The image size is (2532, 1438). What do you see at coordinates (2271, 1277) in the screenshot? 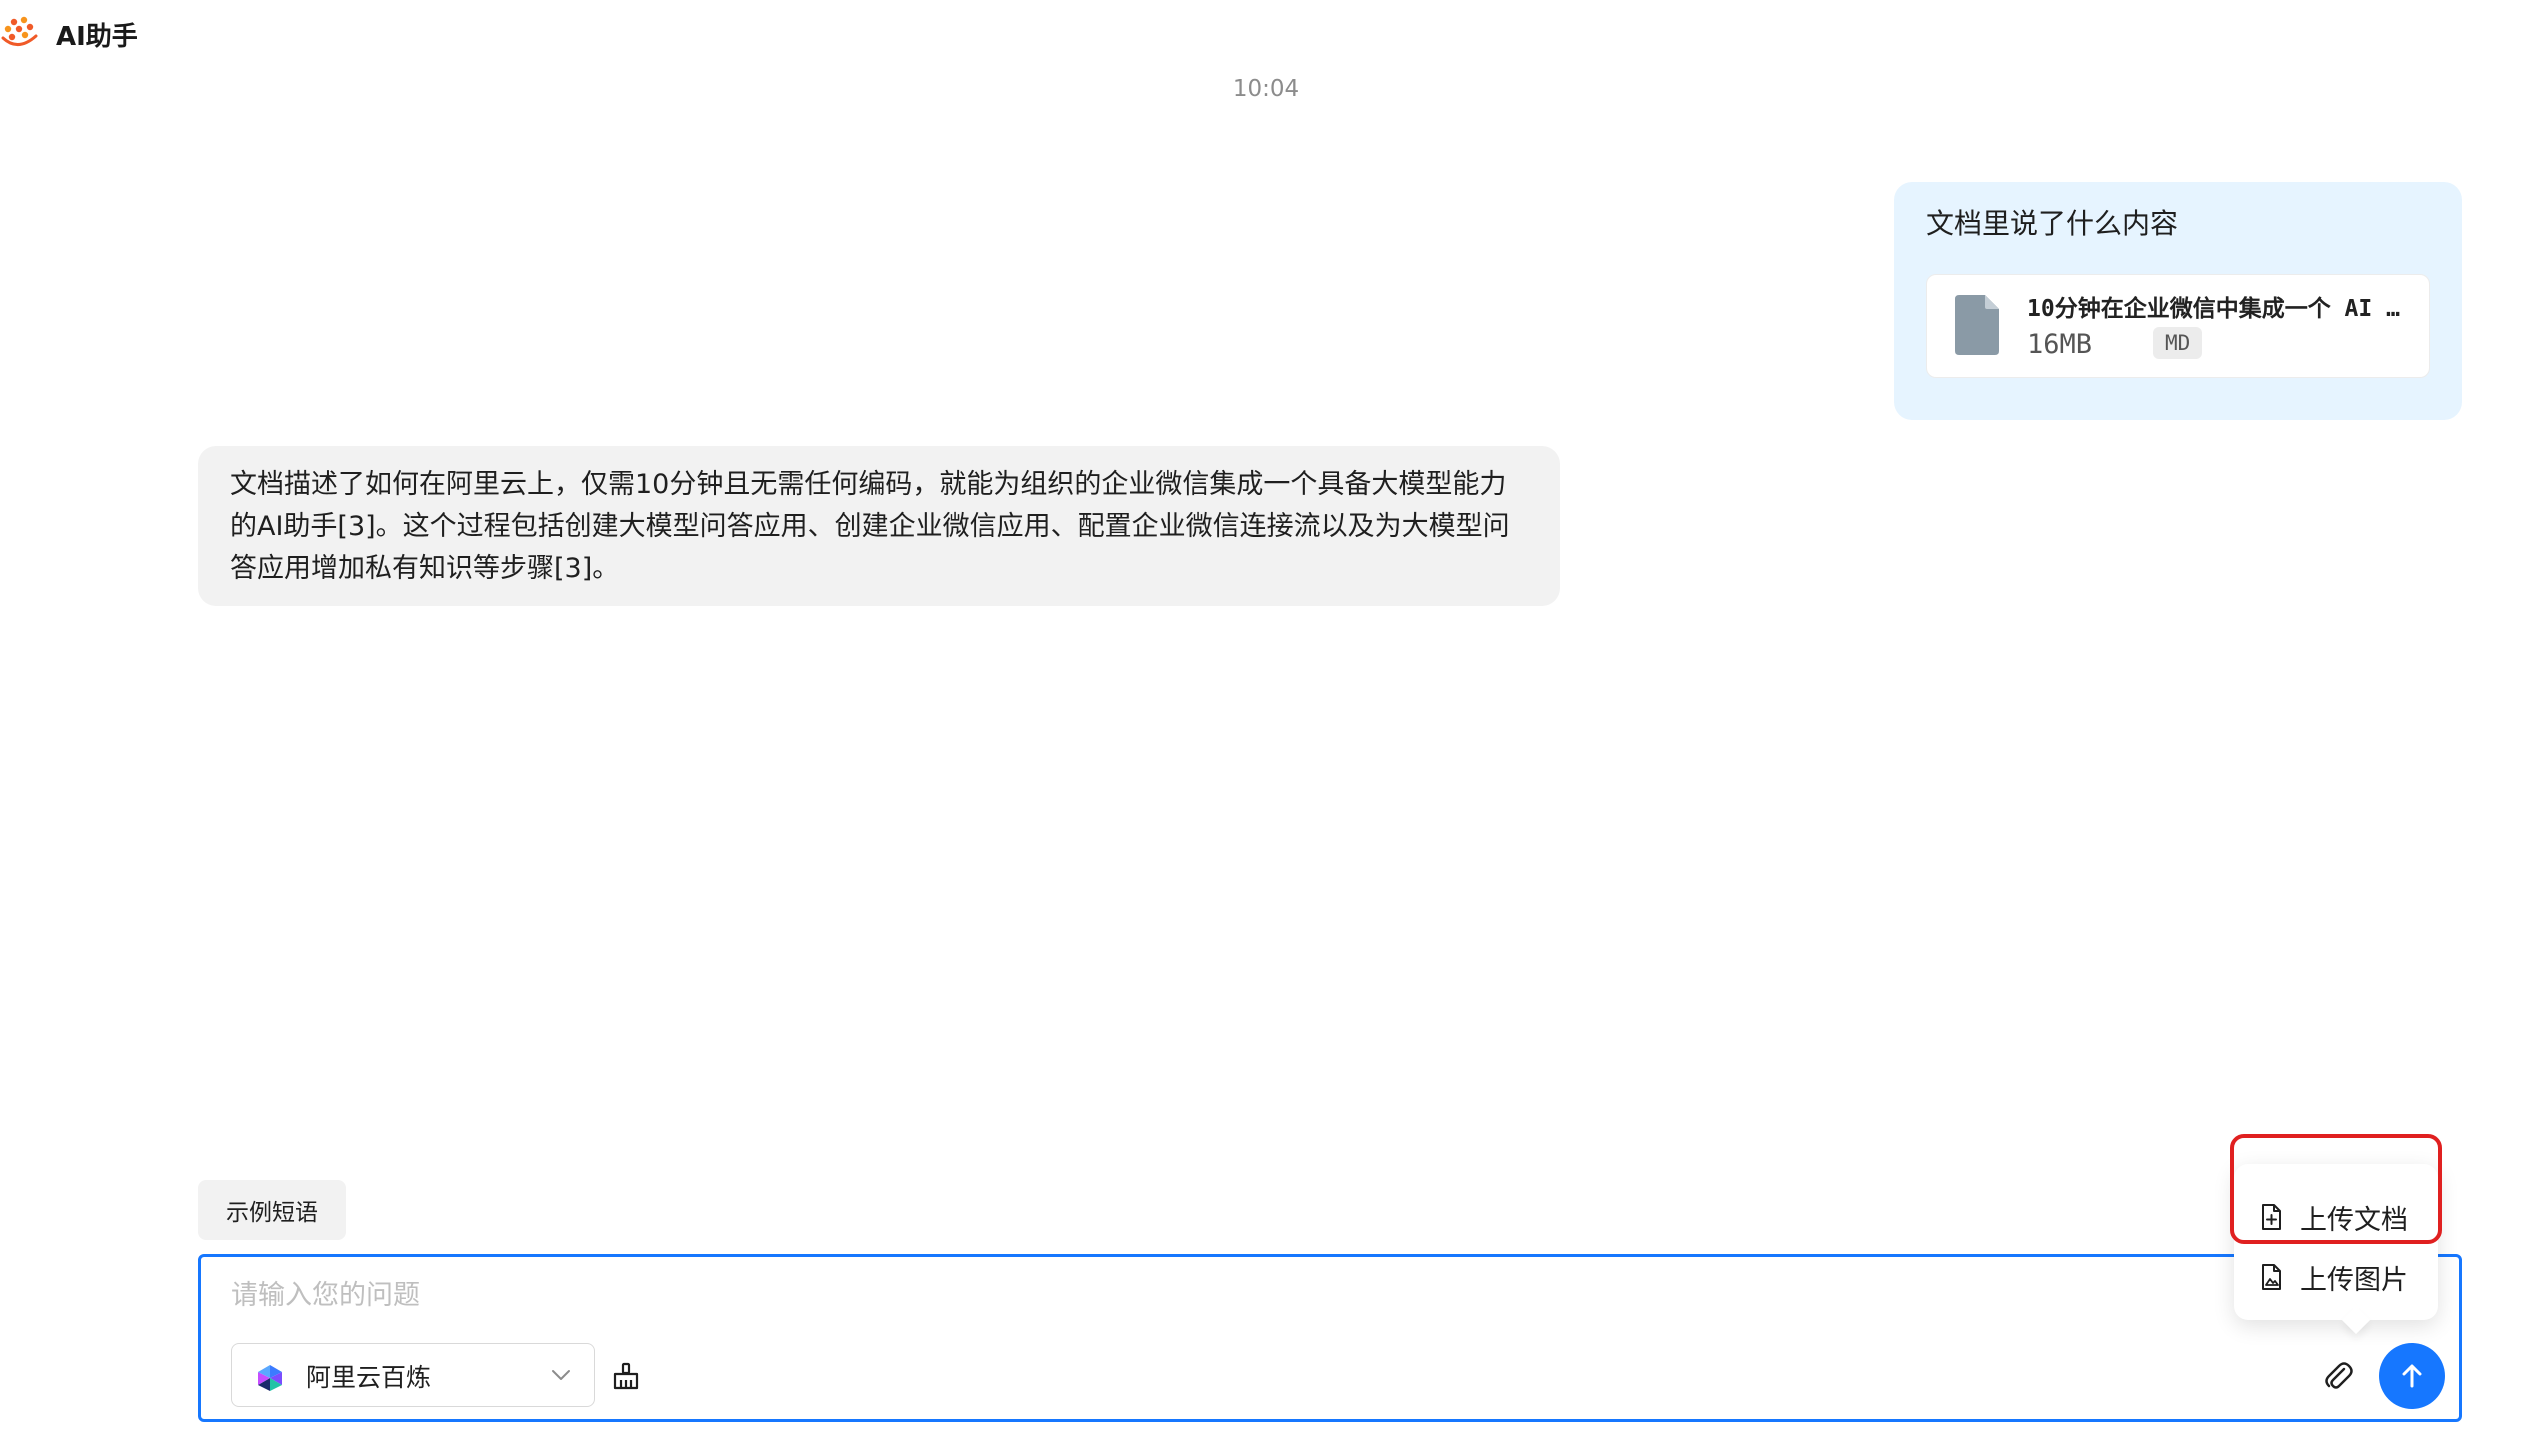
I see `file-image-icon` at bounding box center [2271, 1277].